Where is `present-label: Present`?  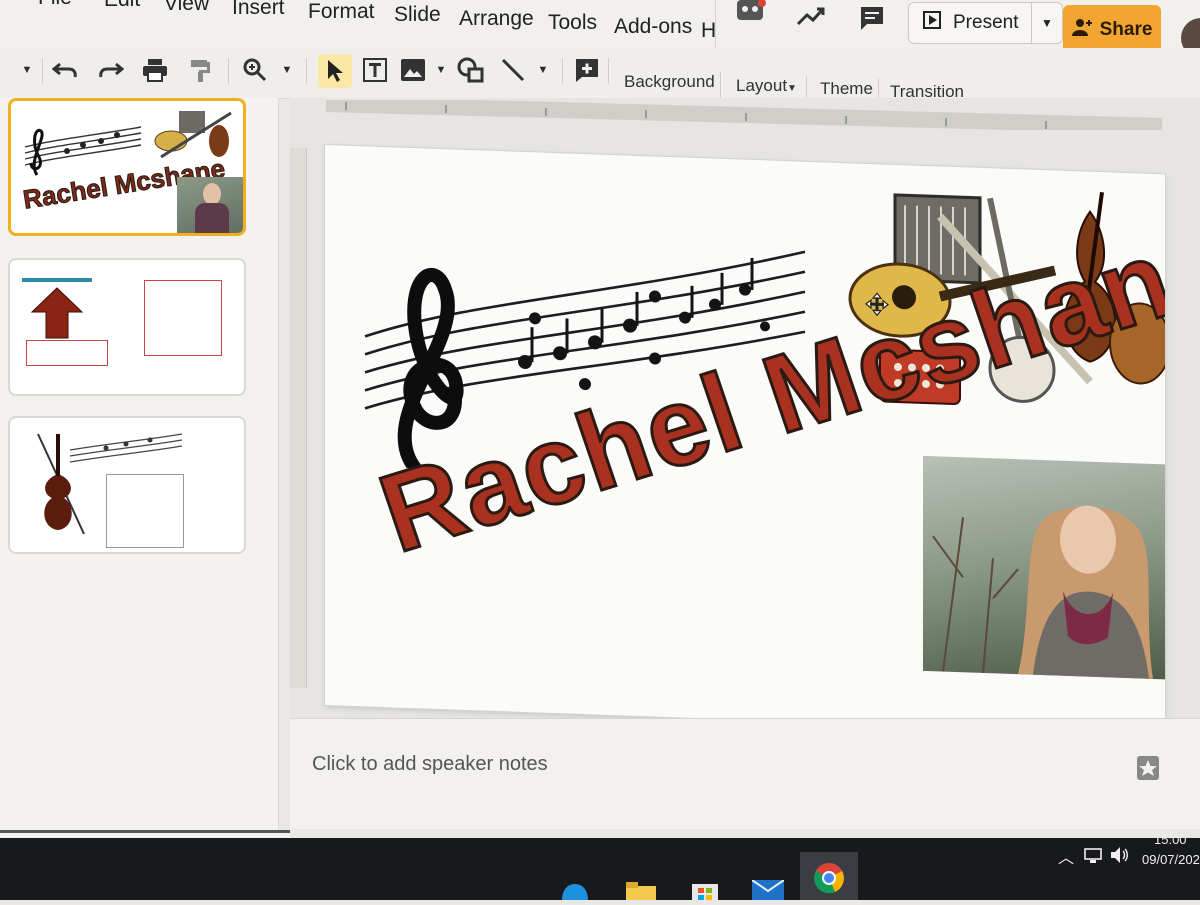 present-label: Present is located at coordinates (986, 22).